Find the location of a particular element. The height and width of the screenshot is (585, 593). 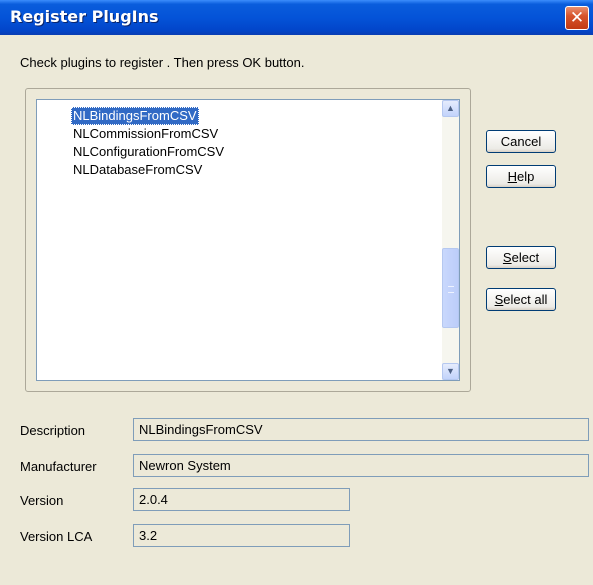

version-lca-label: Version LCA is located at coordinates (56, 536).